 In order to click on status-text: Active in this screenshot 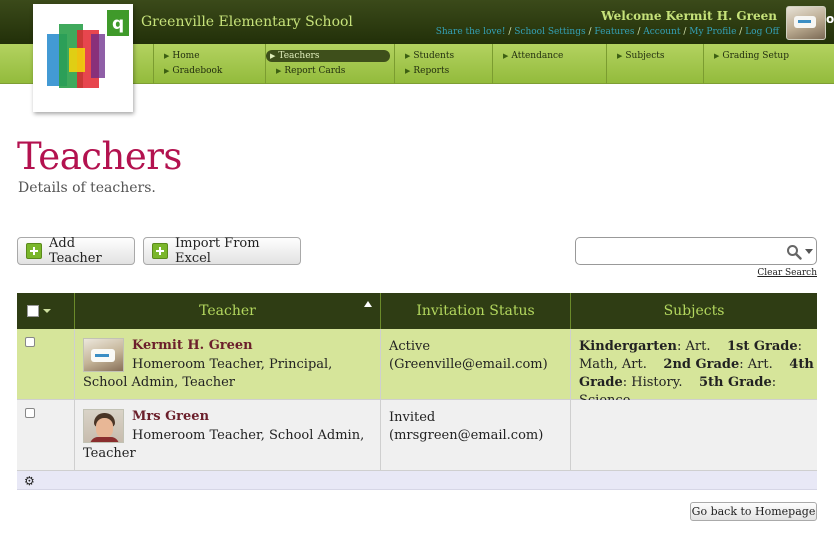, I will do `click(410, 346)`.